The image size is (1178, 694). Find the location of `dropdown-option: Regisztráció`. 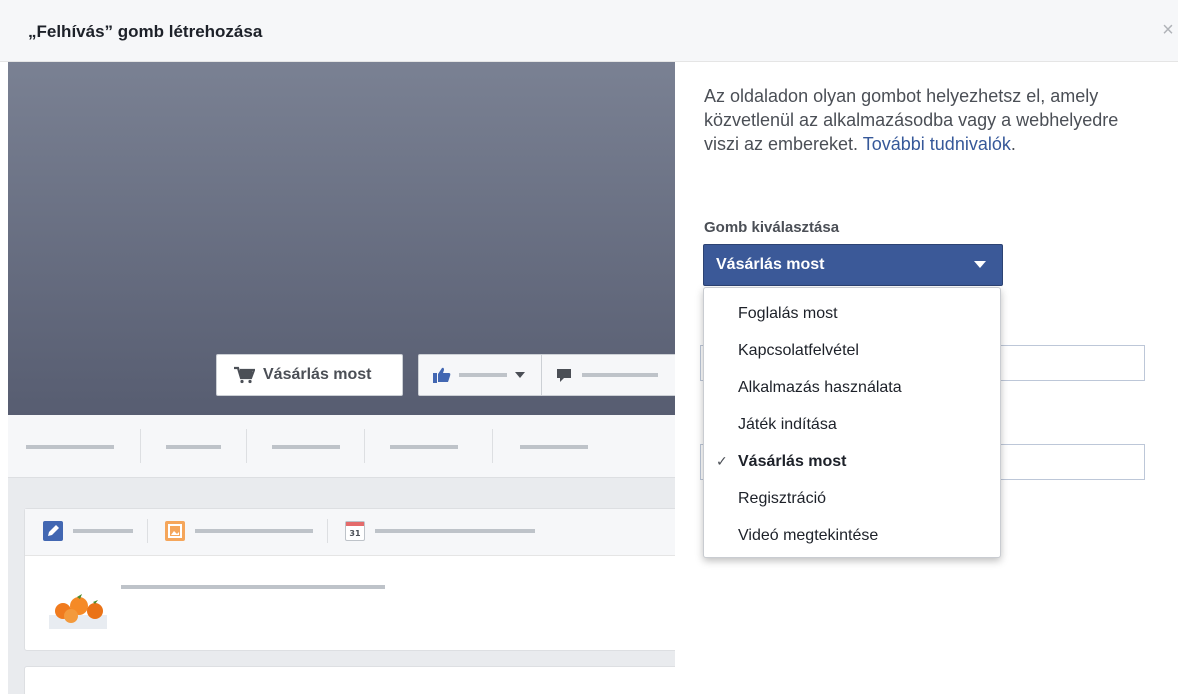

dropdown-option: Regisztráció is located at coordinates (852, 498).